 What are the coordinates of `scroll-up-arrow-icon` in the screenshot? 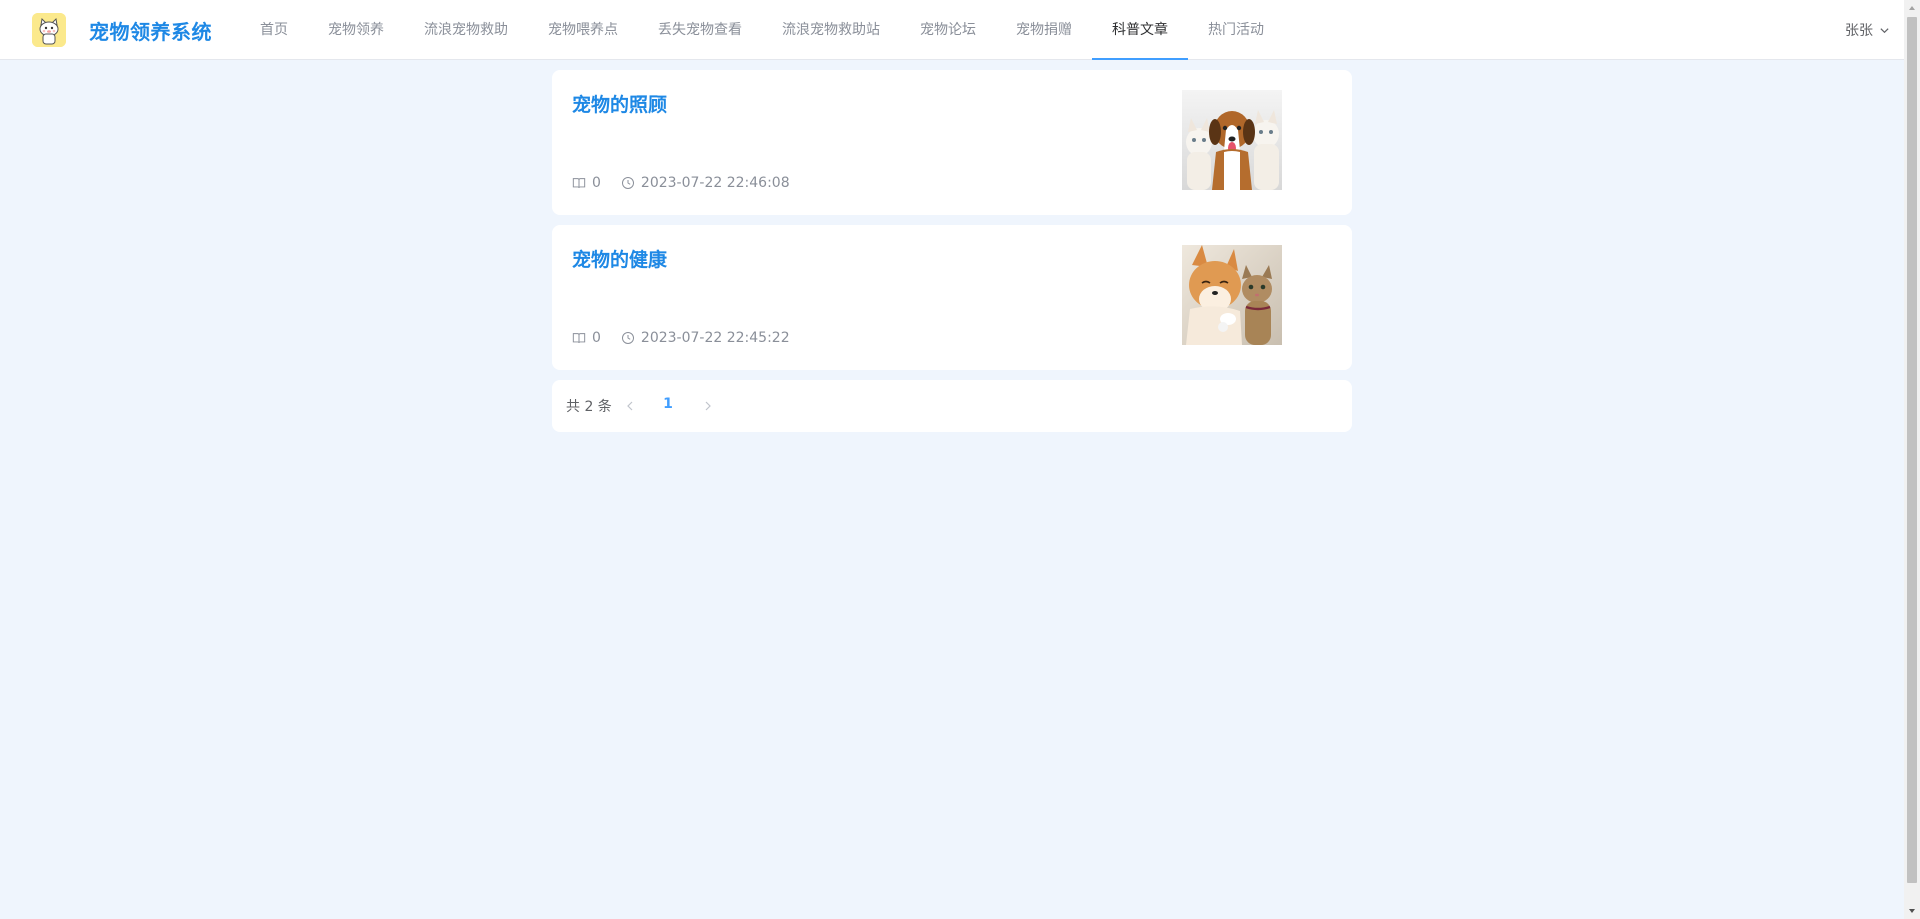 It's located at (1912, 8).